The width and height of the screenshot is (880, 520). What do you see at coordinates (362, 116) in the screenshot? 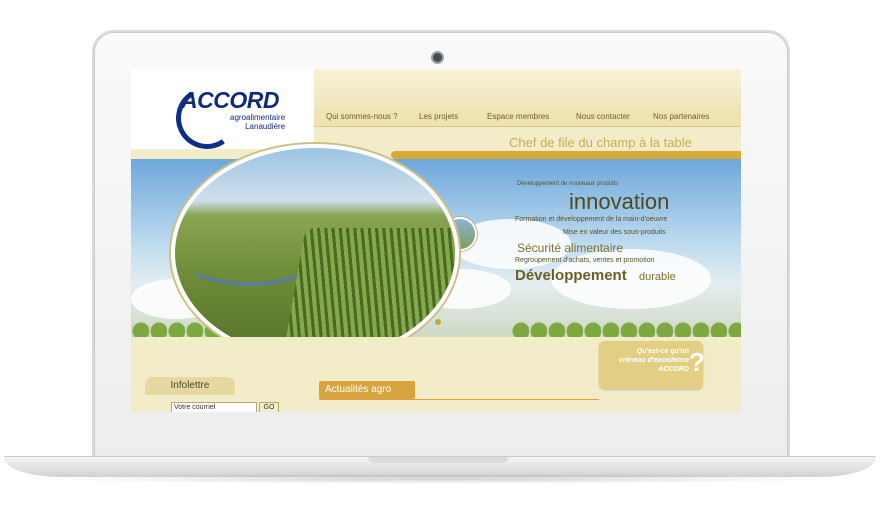
I see `nav-item-about: Qui sommes-nous ?` at bounding box center [362, 116].